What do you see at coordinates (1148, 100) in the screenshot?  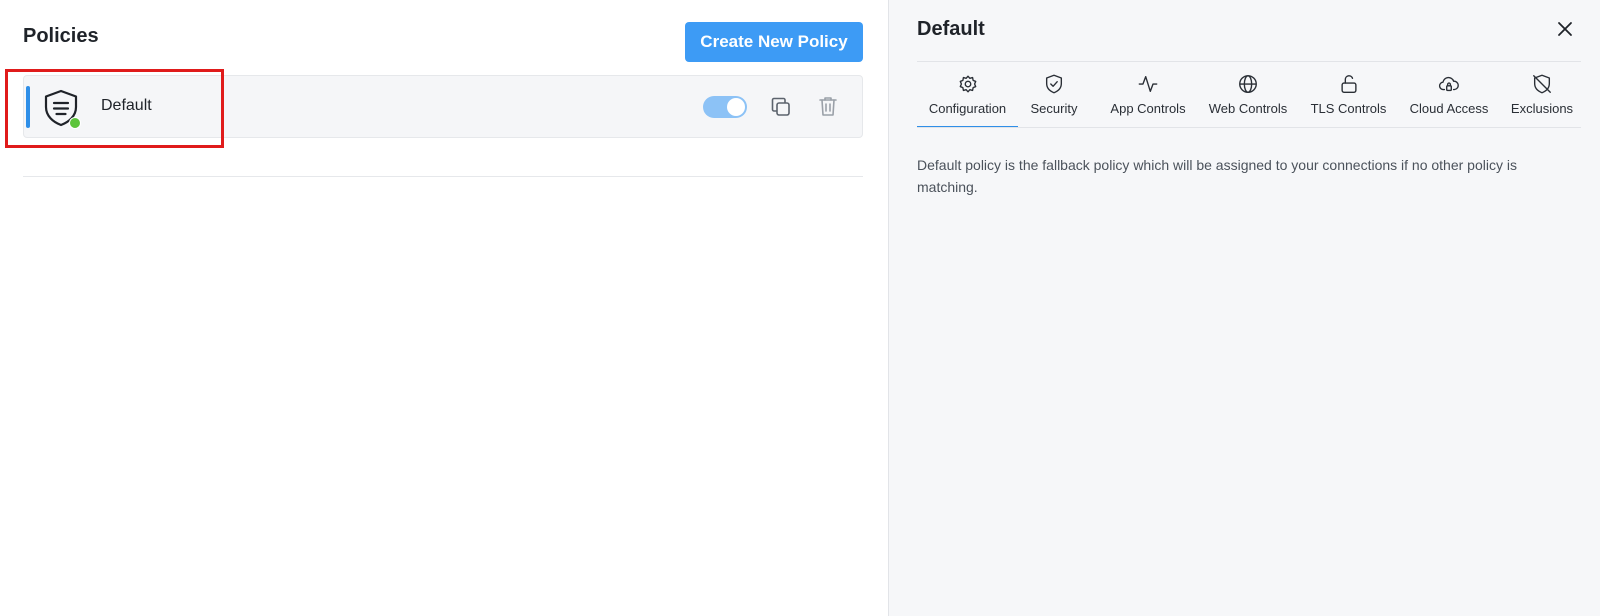 I see `tab-app-controls: App Controls` at bounding box center [1148, 100].